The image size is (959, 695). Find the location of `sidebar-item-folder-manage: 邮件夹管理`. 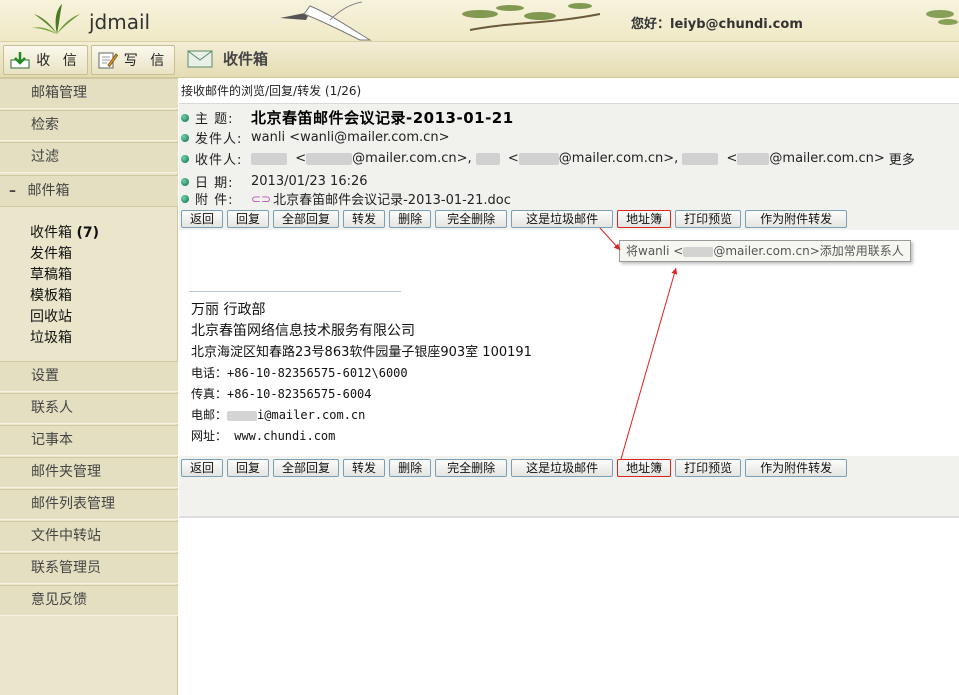

sidebar-item-folder-manage: 邮件夹管理 is located at coordinates (89, 472).